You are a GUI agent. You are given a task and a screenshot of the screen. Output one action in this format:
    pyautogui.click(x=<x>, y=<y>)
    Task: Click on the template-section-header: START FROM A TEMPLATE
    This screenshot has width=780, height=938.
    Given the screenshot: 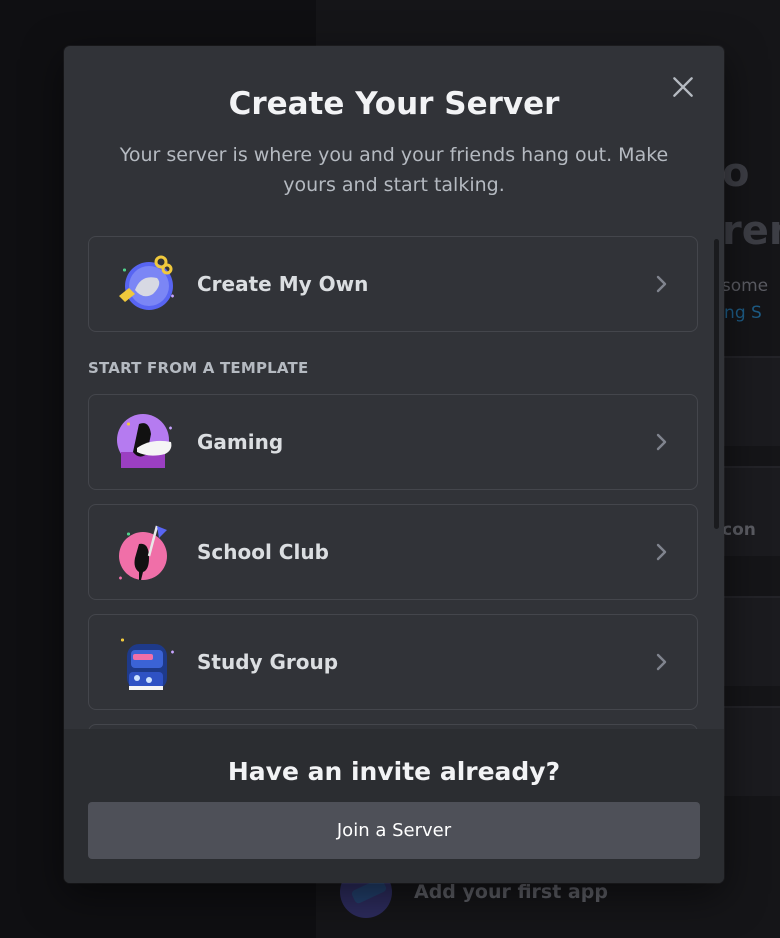 What is the action you would take?
    pyautogui.click(x=198, y=368)
    